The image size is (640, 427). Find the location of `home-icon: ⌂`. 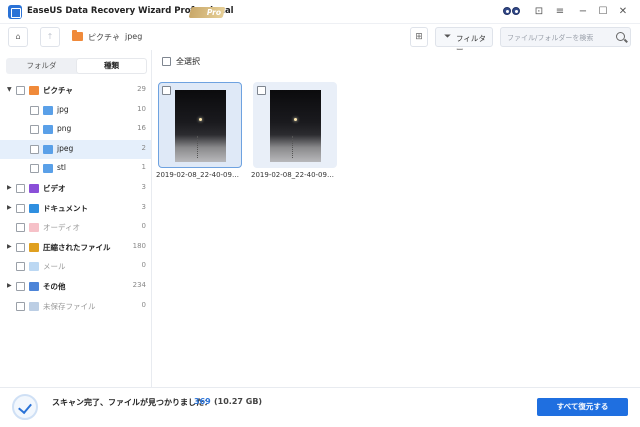

home-icon: ⌂ is located at coordinates (18, 36).